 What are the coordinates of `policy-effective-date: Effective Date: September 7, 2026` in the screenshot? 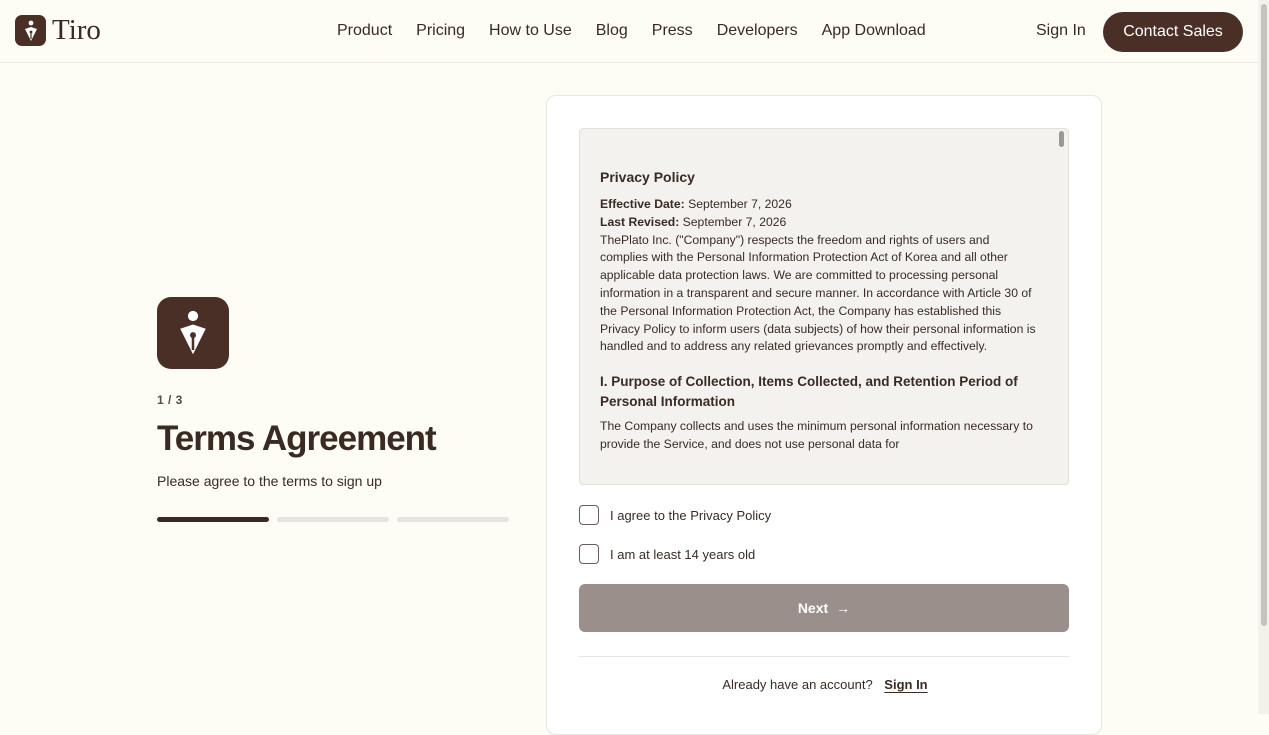 It's located at (696, 204).